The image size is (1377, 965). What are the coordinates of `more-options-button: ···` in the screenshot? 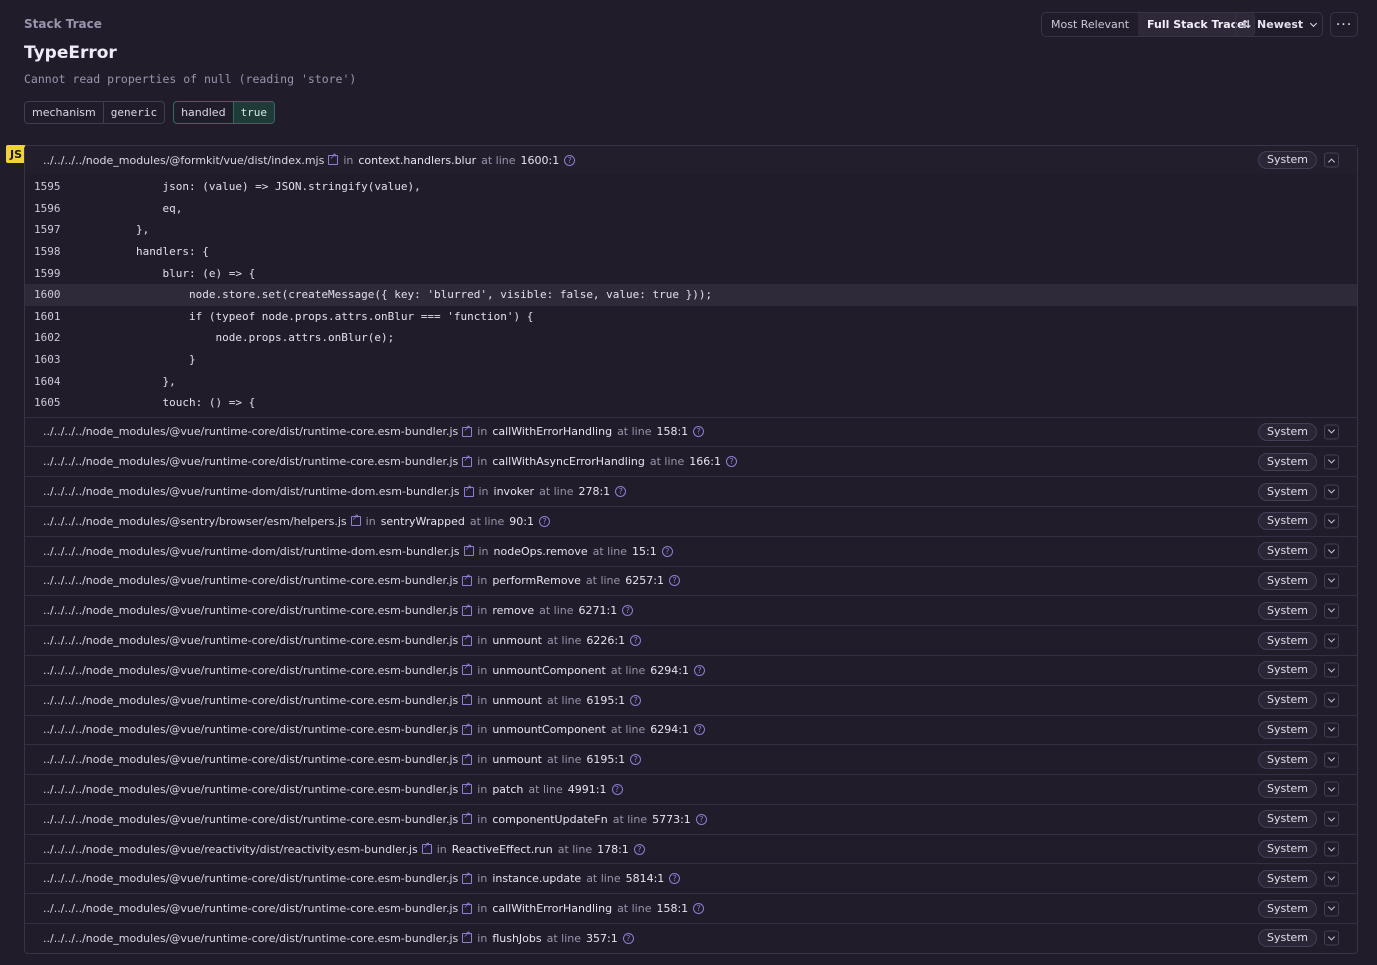 It's located at (1344, 24).